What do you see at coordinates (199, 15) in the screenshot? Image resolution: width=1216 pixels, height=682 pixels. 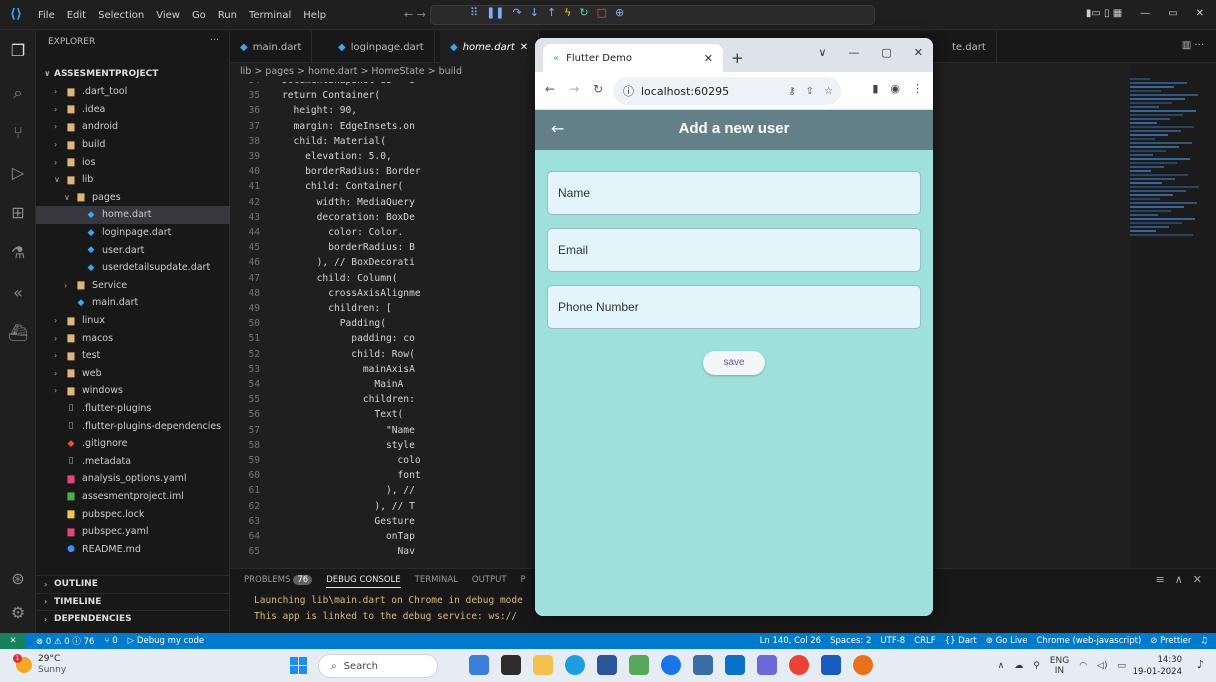 I see `menu-item: Go` at bounding box center [199, 15].